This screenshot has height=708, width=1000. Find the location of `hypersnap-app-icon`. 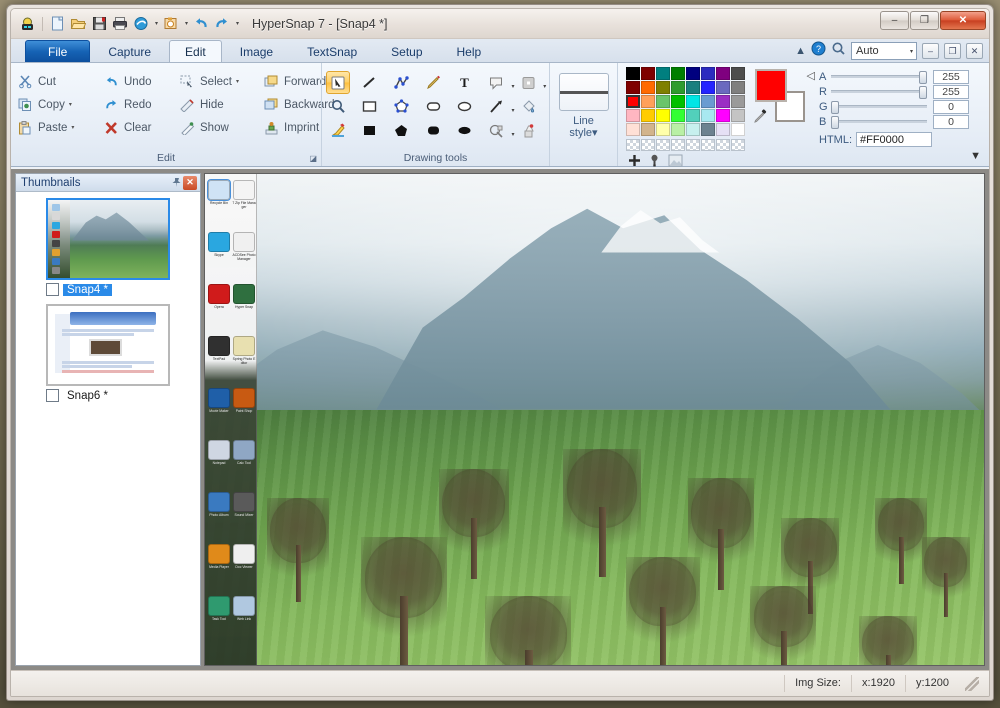

hypersnap-app-icon is located at coordinates (27, 23).